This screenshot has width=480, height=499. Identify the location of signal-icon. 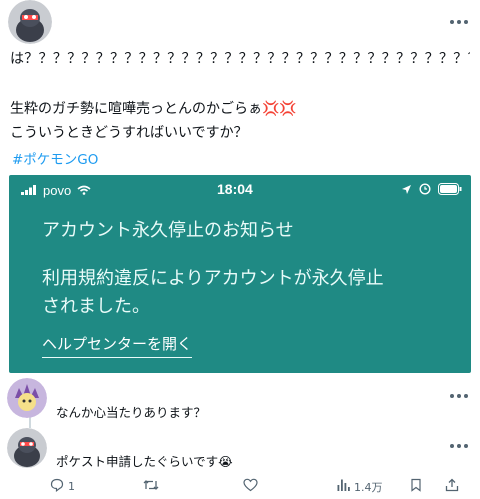
(29, 190).